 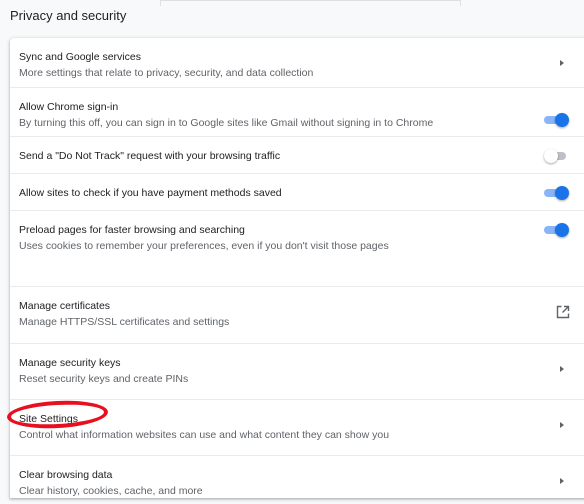 I want to click on do-not-track-toggle, so click(x=557, y=156).